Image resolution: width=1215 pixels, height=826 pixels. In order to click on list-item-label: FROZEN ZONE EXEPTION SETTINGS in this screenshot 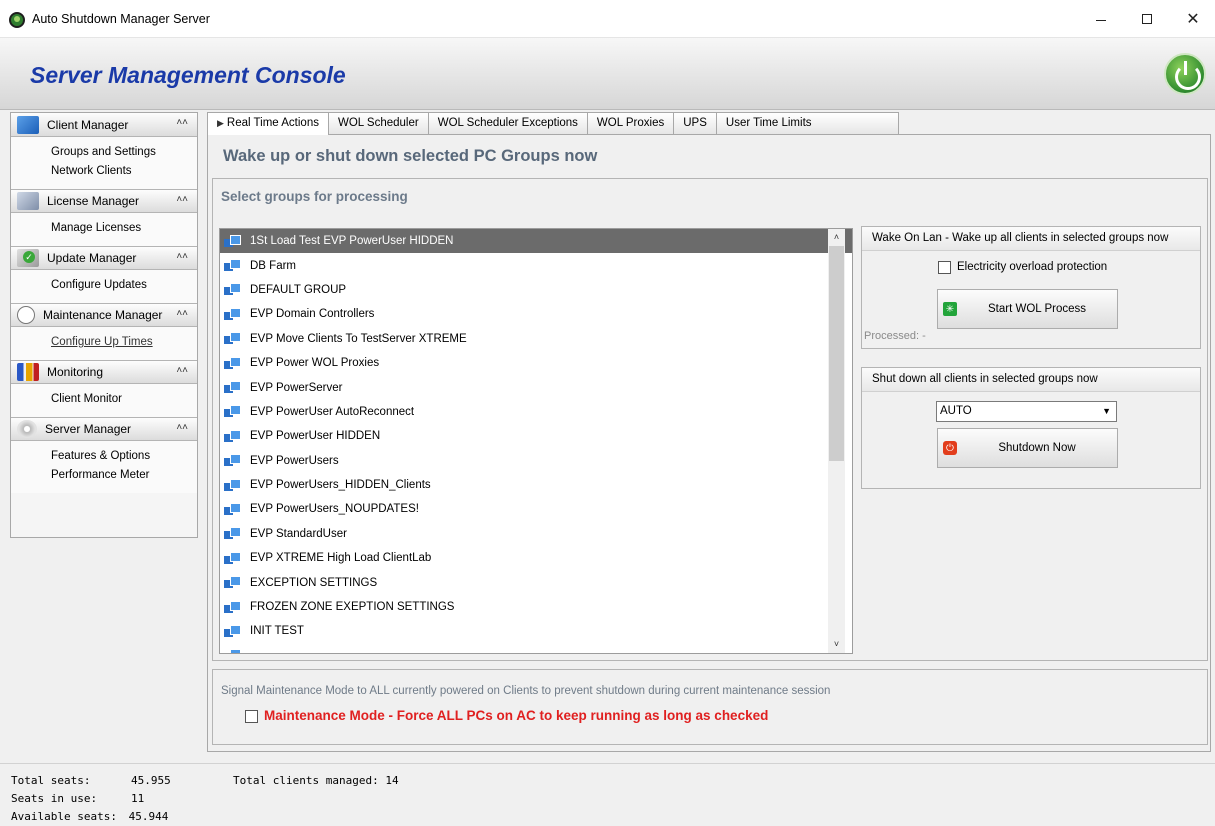, I will do `click(352, 607)`.